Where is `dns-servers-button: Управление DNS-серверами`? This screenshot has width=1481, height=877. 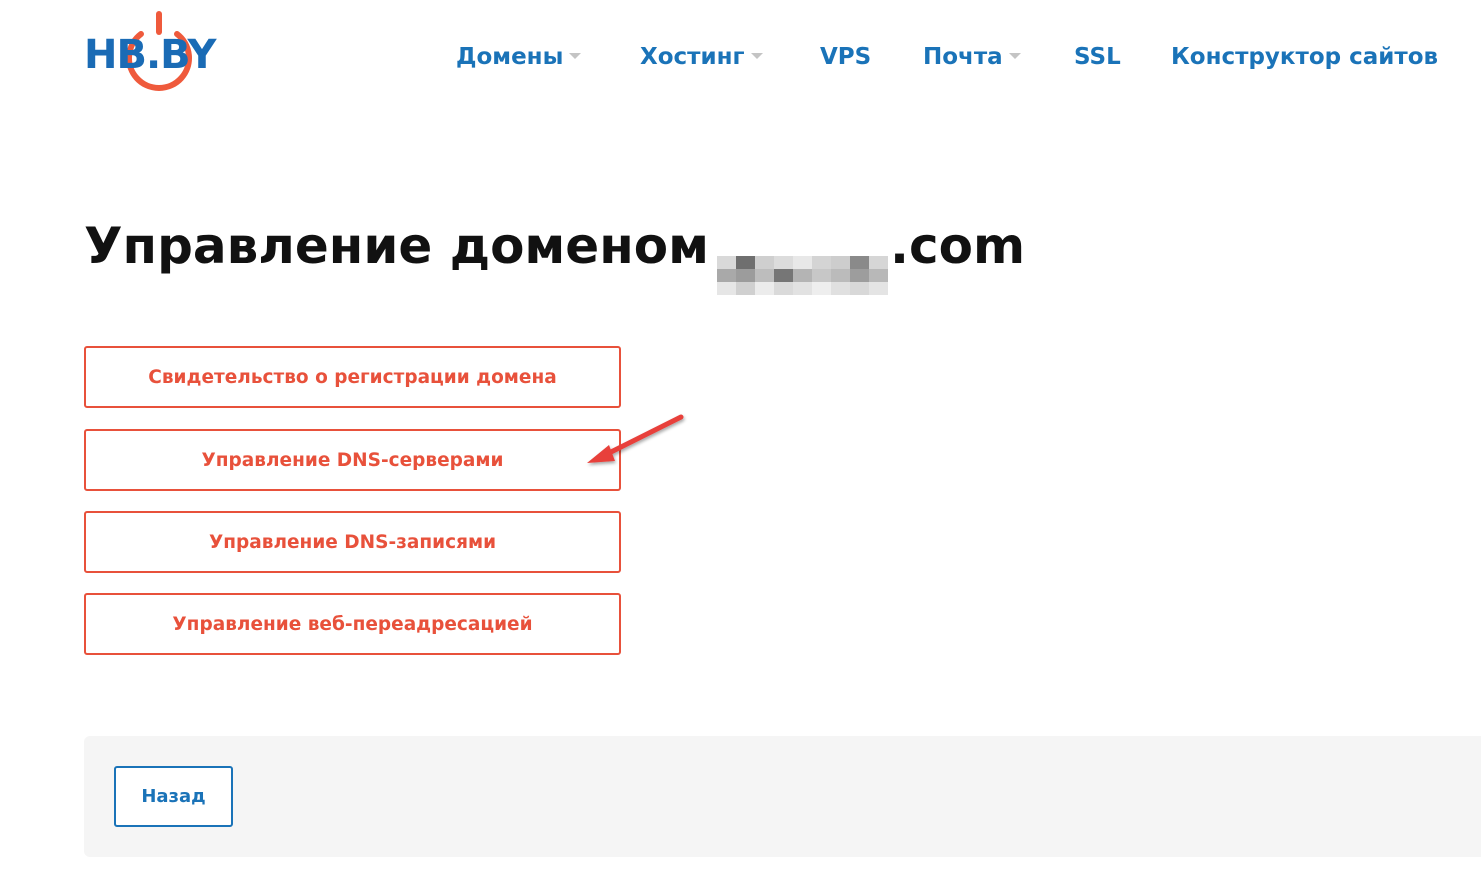 dns-servers-button: Управление DNS-серверами is located at coordinates (352, 460).